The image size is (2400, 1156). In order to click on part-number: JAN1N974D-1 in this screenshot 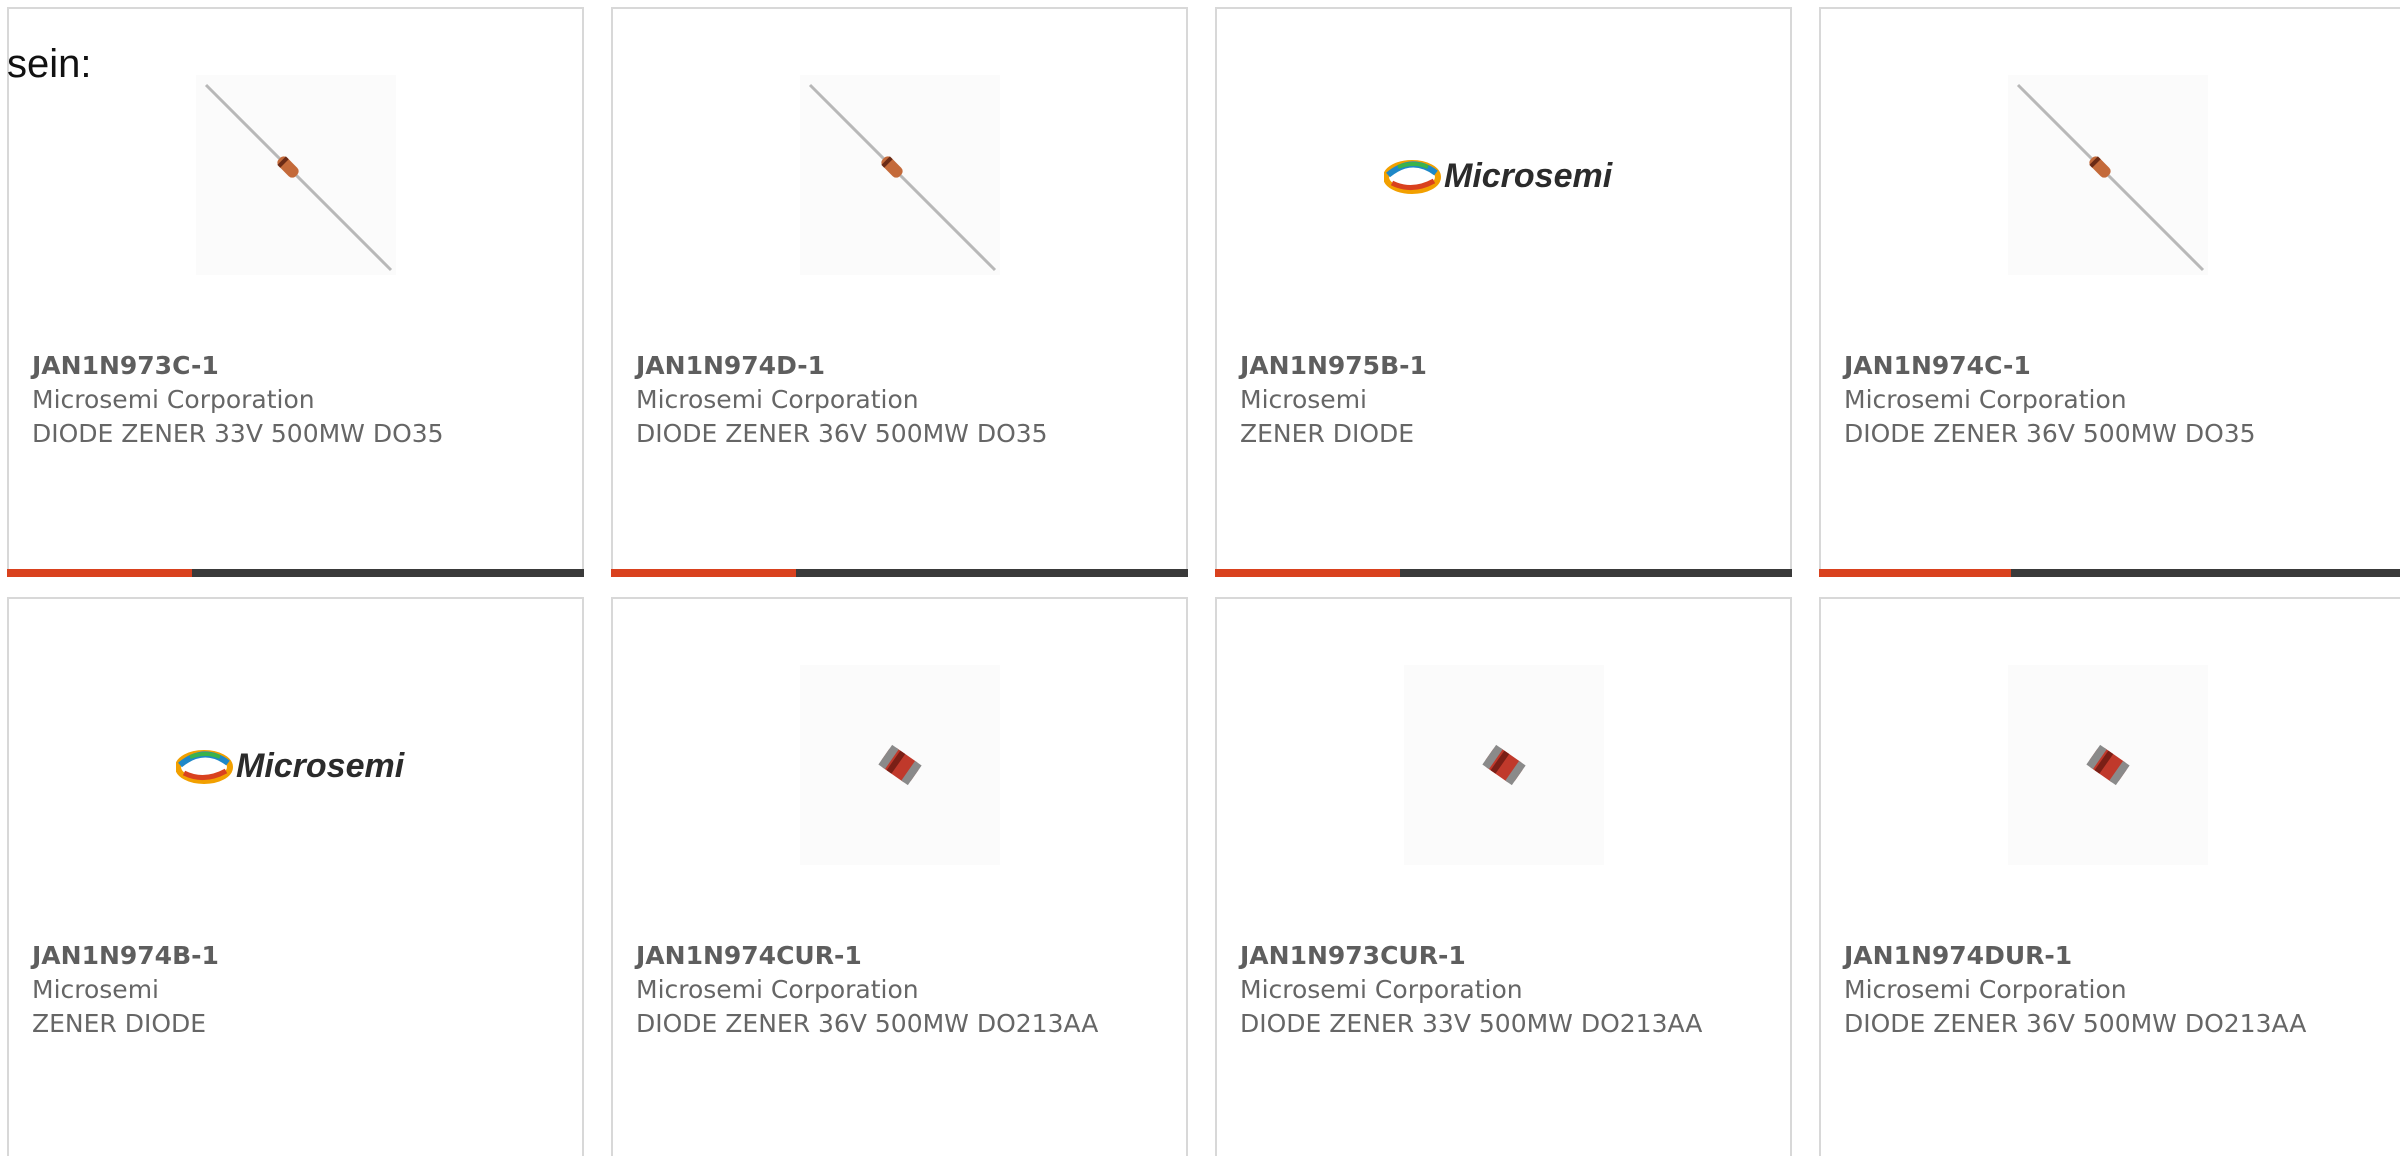, I will do `click(901, 366)`.